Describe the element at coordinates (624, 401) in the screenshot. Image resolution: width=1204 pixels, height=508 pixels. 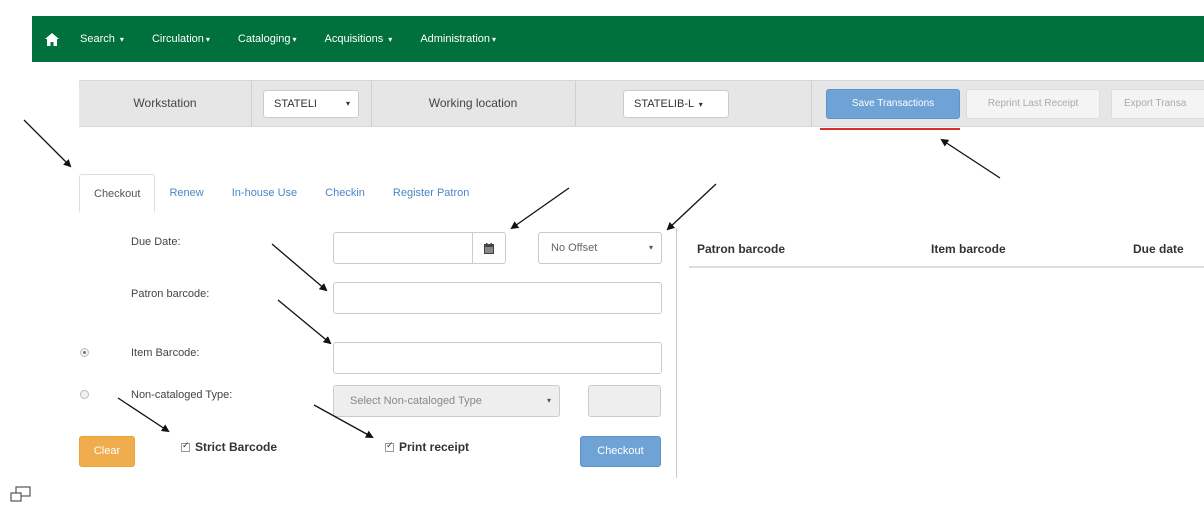
I see `noncataloged-count-input` at that location.